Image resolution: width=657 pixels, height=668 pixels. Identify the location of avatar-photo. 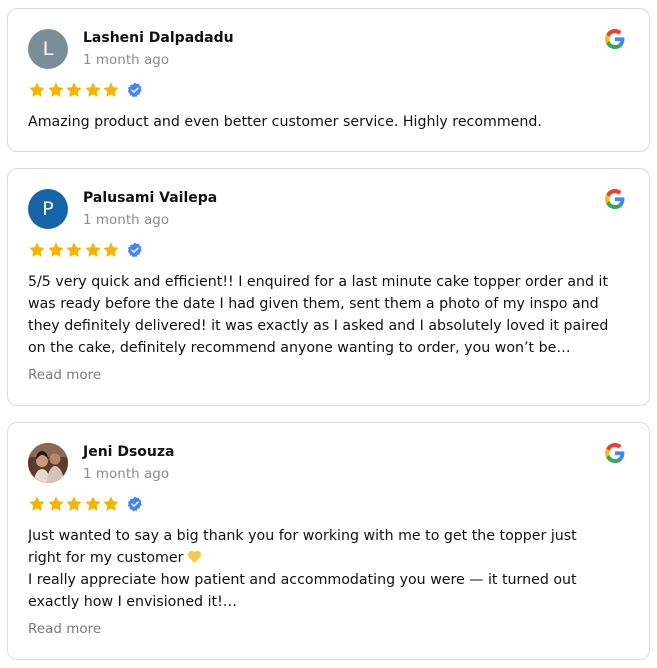
(48, 463).